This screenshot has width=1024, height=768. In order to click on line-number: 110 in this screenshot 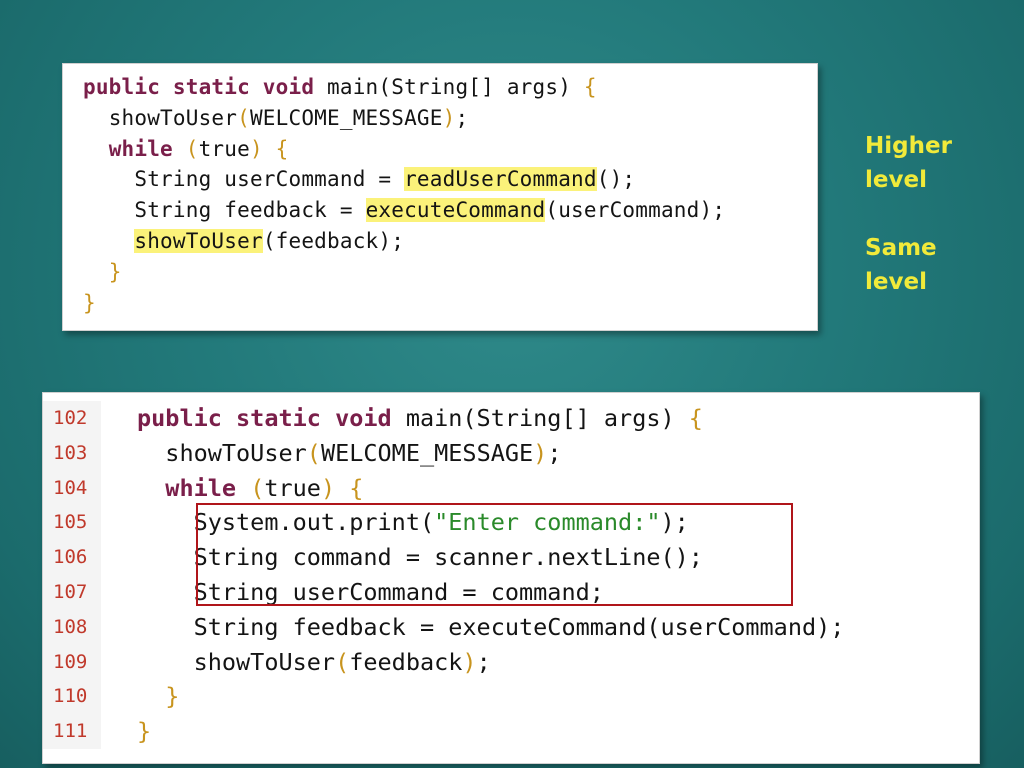, I will do `click(72, 697)`.